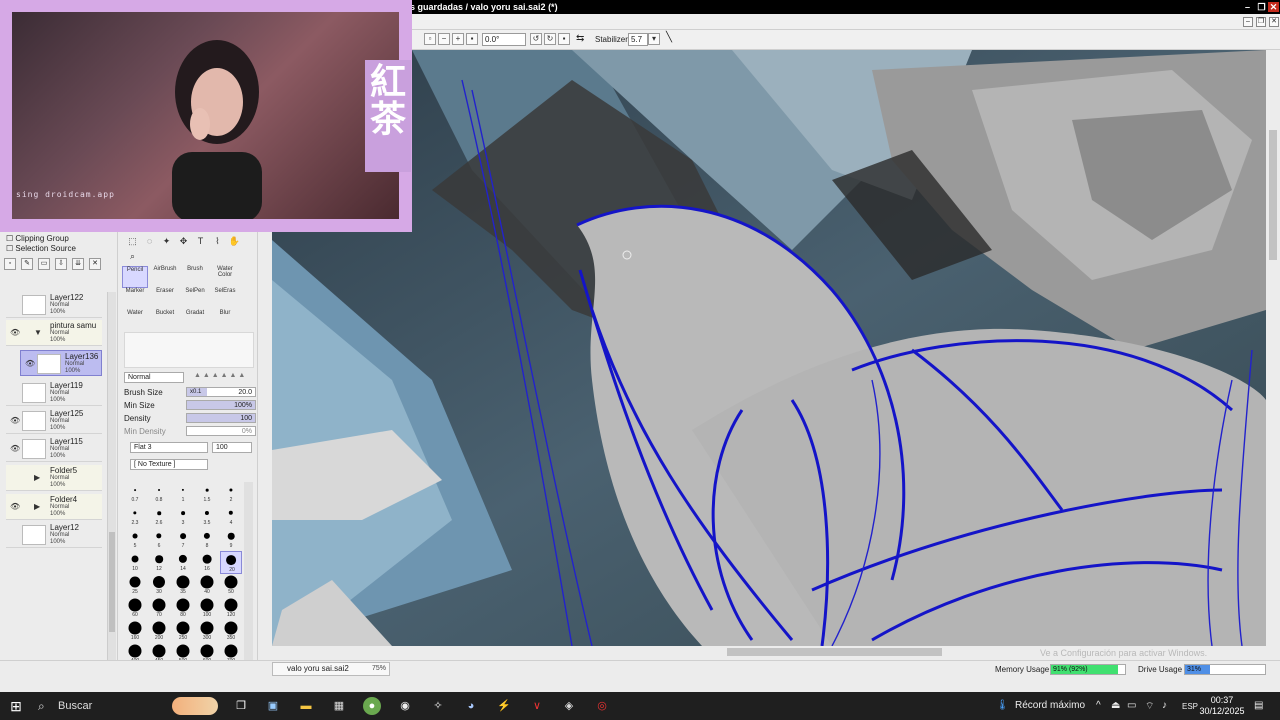 Image resolution: width=1280 pixels, height=720 pixels. Describe the element at coordinates (207, 585) in the screenshot. I see `size-preset: 40` at that location.